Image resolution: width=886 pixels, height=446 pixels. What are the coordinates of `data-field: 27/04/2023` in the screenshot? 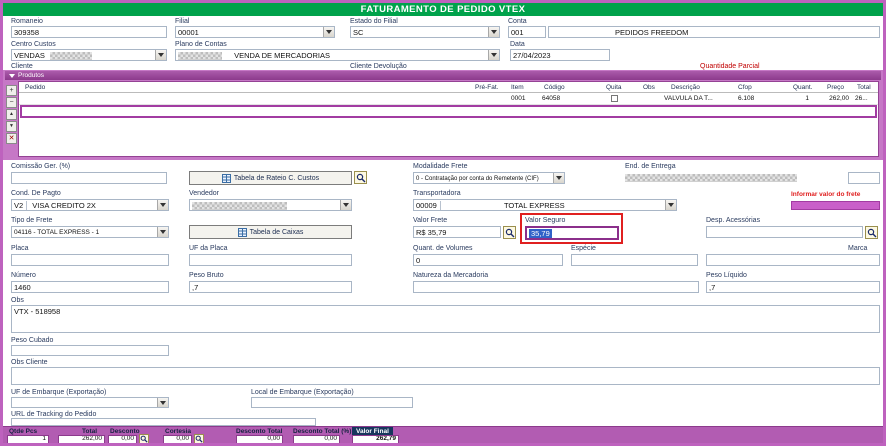 It's located at (560, 55).